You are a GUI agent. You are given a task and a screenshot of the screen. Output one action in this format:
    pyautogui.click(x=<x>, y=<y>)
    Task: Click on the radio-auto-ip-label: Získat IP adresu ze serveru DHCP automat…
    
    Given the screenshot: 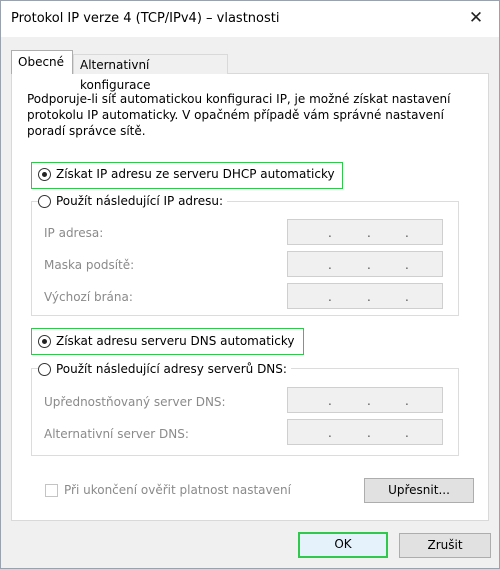 What is the action you would take?
    pyautogui.click(x=195, y=174)
    